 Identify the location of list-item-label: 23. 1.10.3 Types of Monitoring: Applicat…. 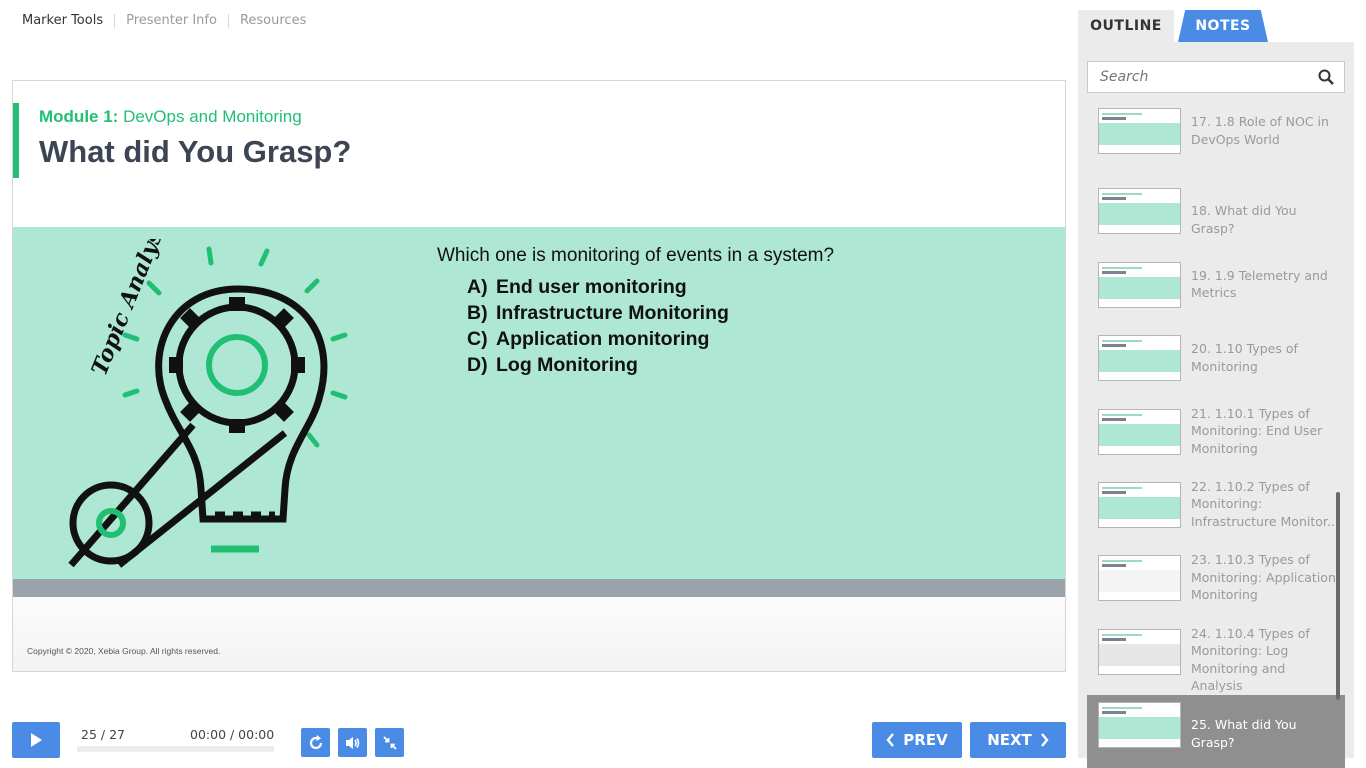
(1263, 577).